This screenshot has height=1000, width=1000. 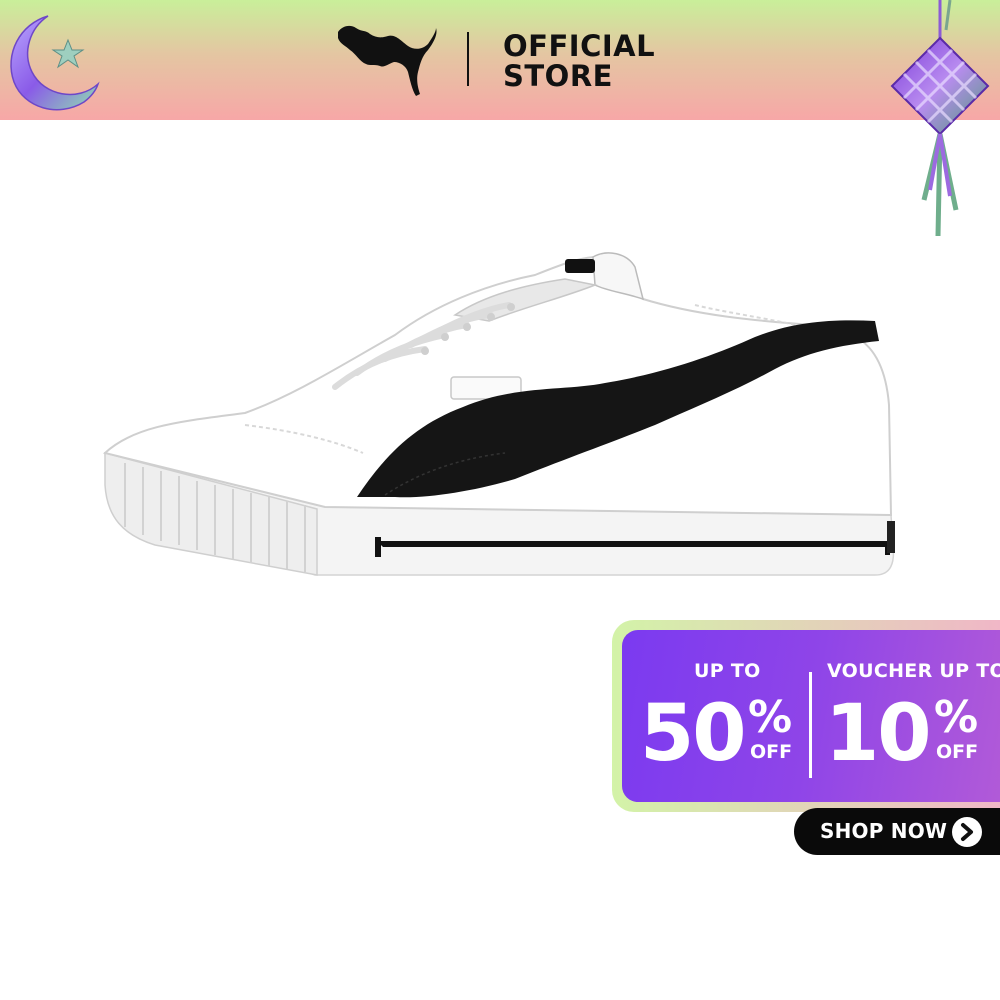 What do you see at coordinates (693, 734) in the screenshot?
I see `discount-value: 50` at bounding box center [693, 734].